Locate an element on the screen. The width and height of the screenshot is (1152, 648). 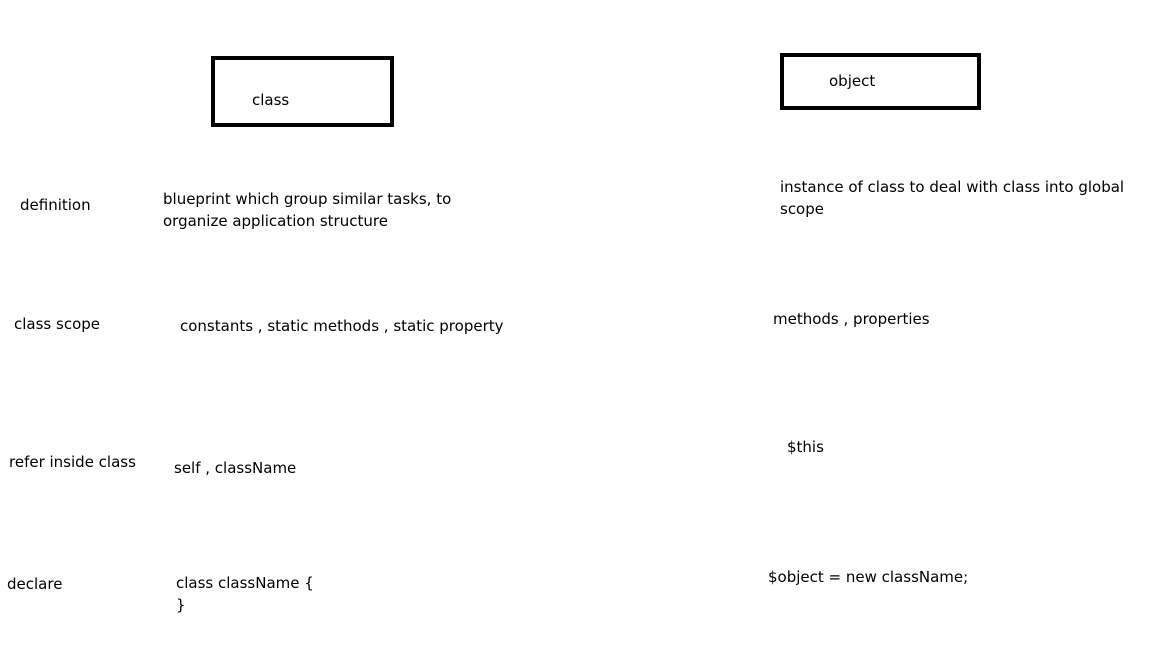
refer-object-value: $this is located at coordinates (805, 447).